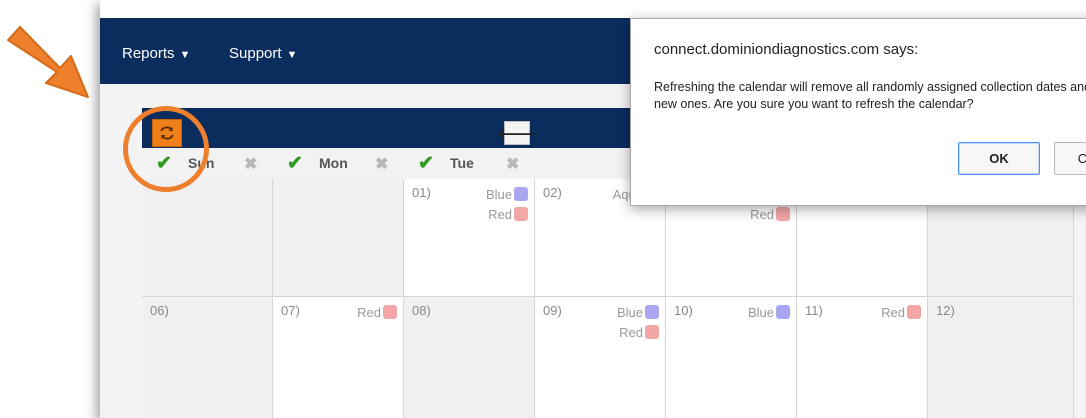 Image resolution: width=1086 pixels, height=418 pixels. What do you see at coordinates (421, 310) in the screenshot?
I see `day-number: 08)` at bounding box center [421, 310].